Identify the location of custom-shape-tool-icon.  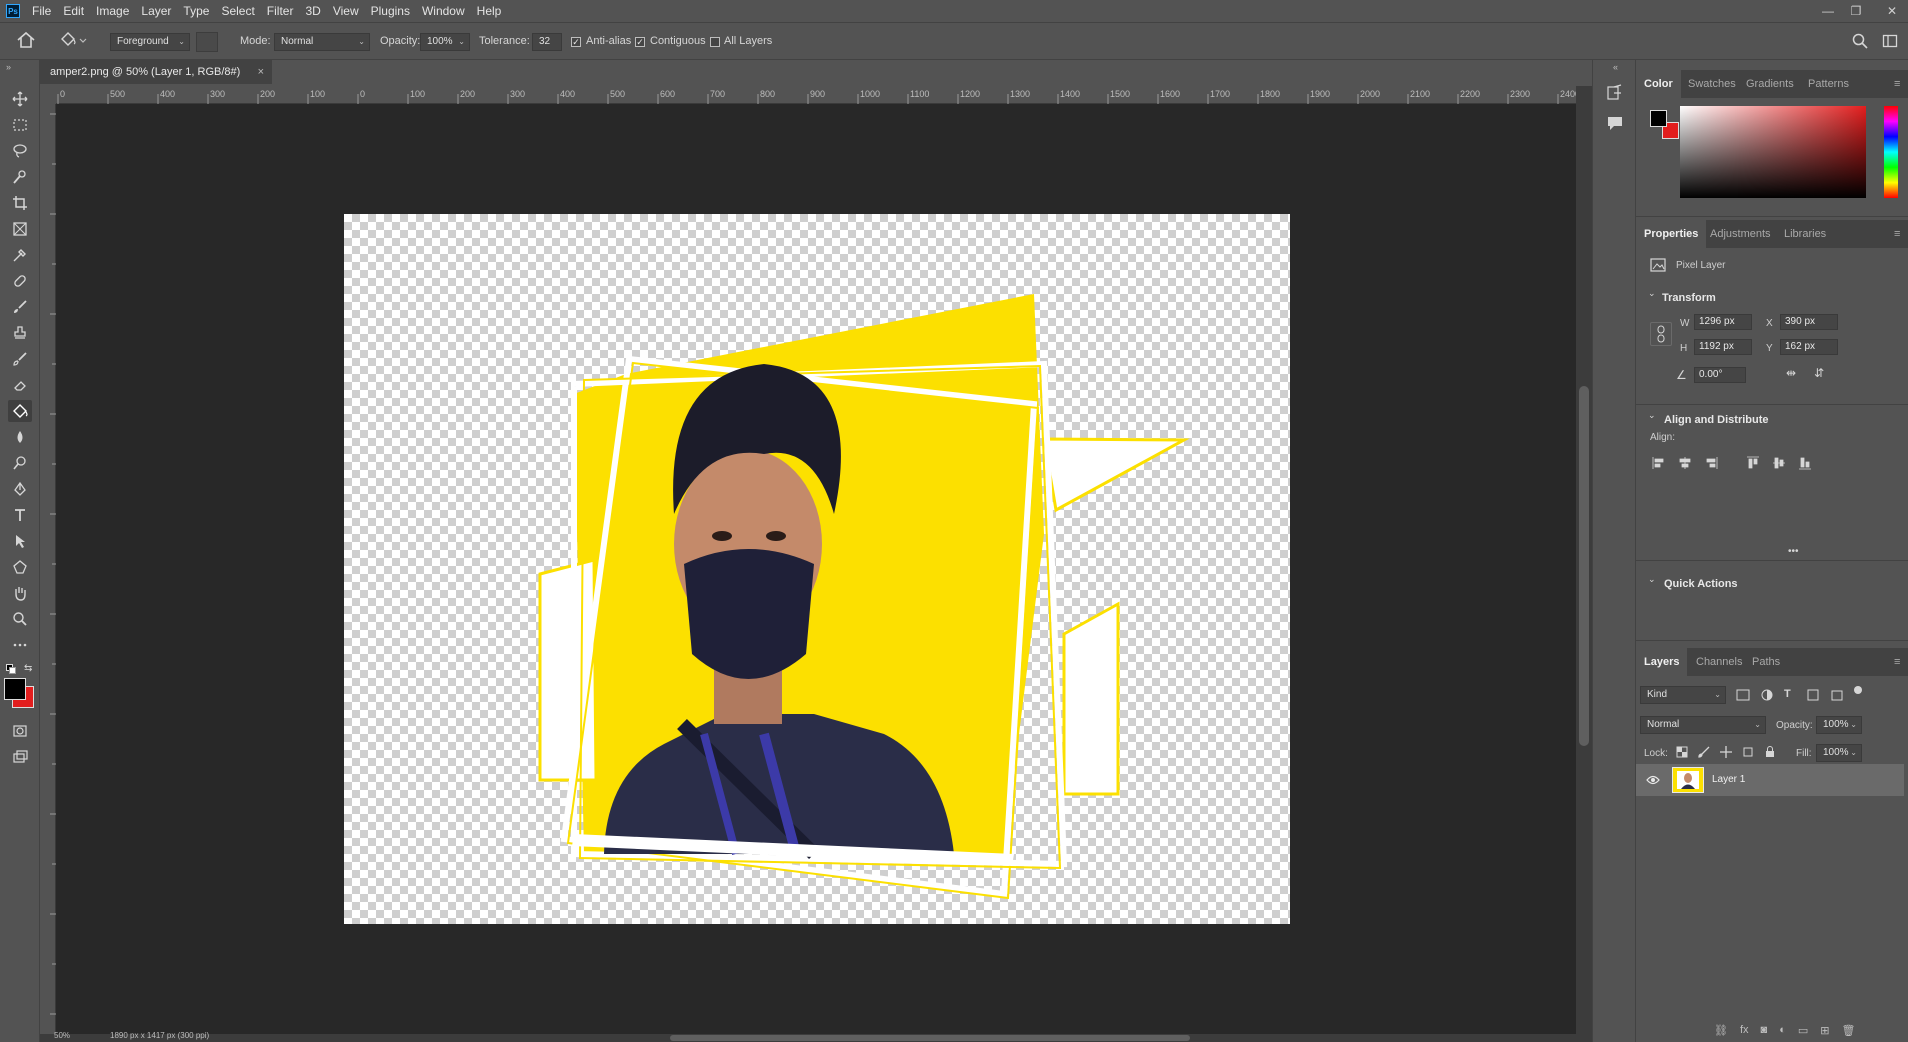
(20, 567).